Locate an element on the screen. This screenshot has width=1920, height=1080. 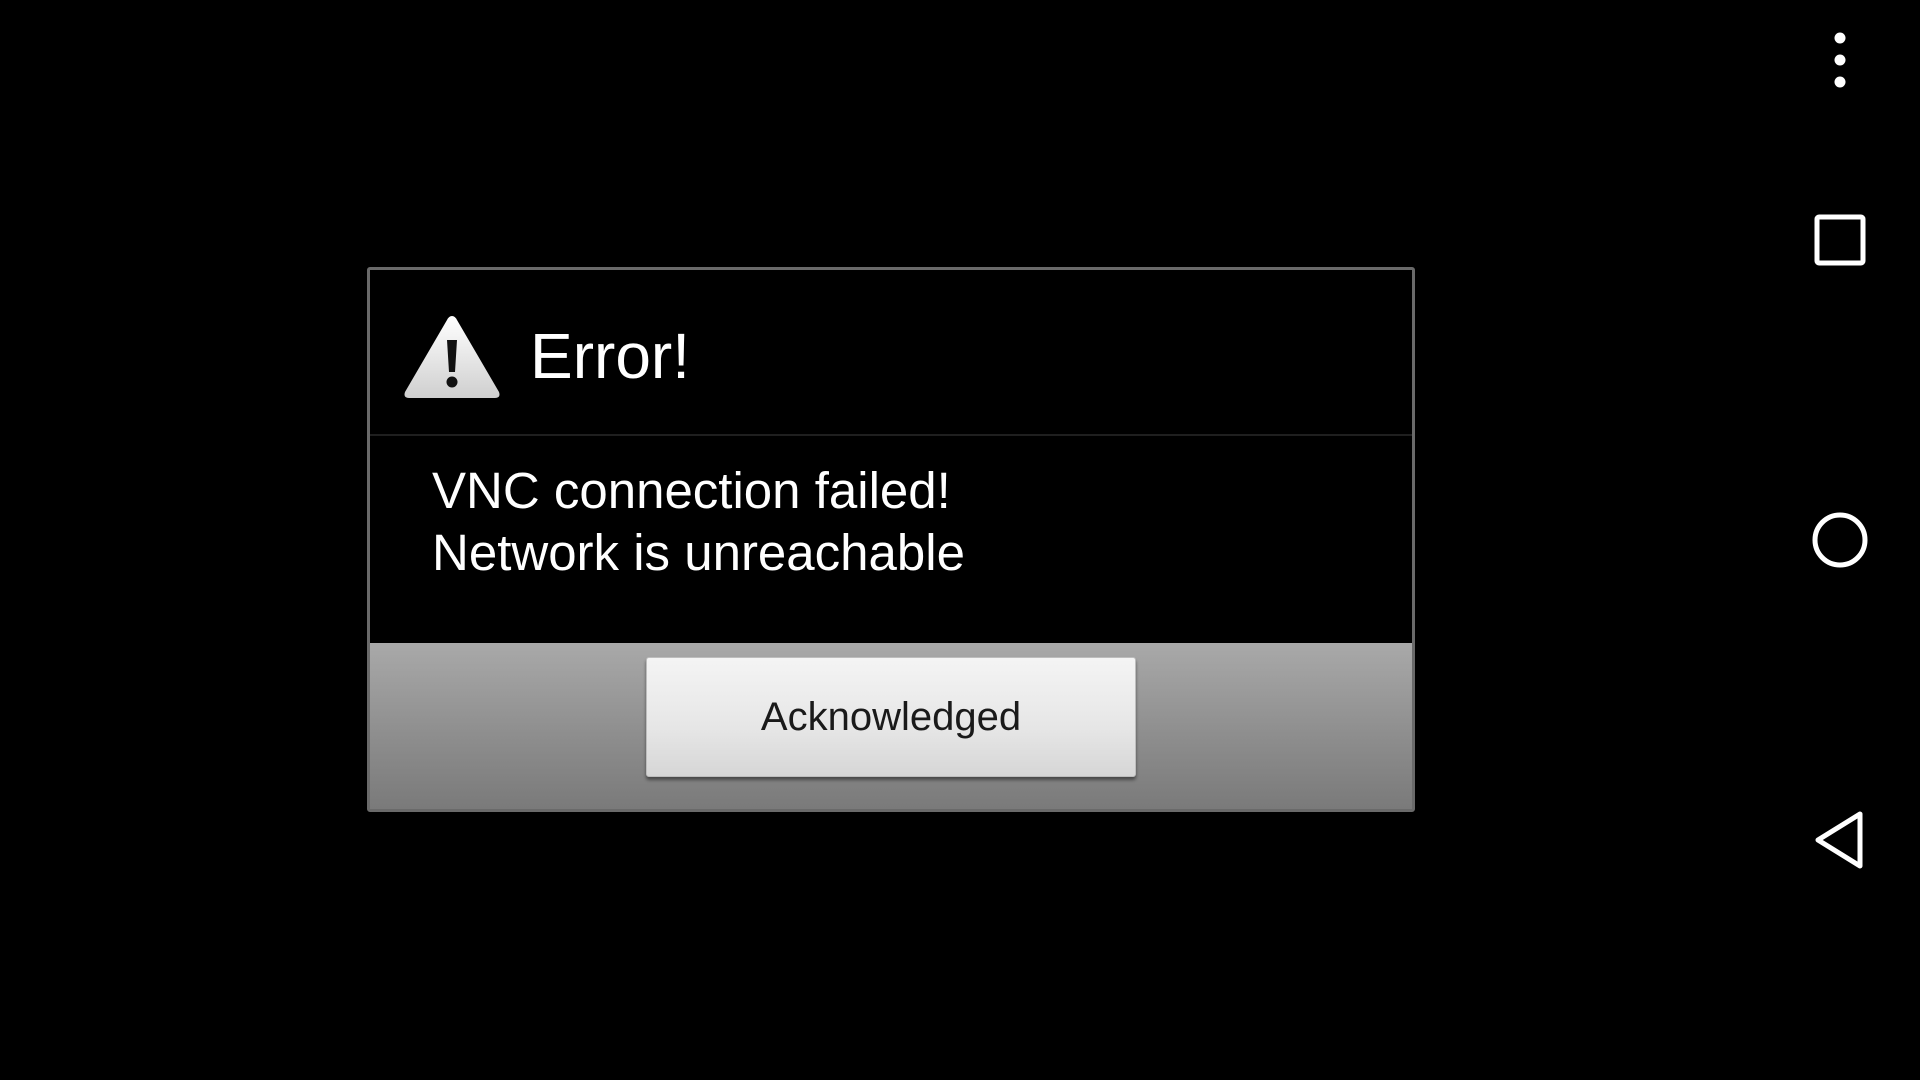
warning-triangle-icon is located at coordinates (452, 357).